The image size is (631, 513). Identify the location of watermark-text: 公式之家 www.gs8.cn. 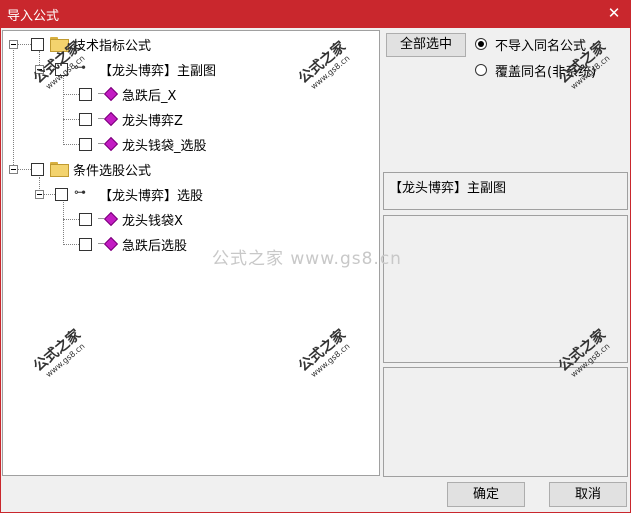
(307, 259).